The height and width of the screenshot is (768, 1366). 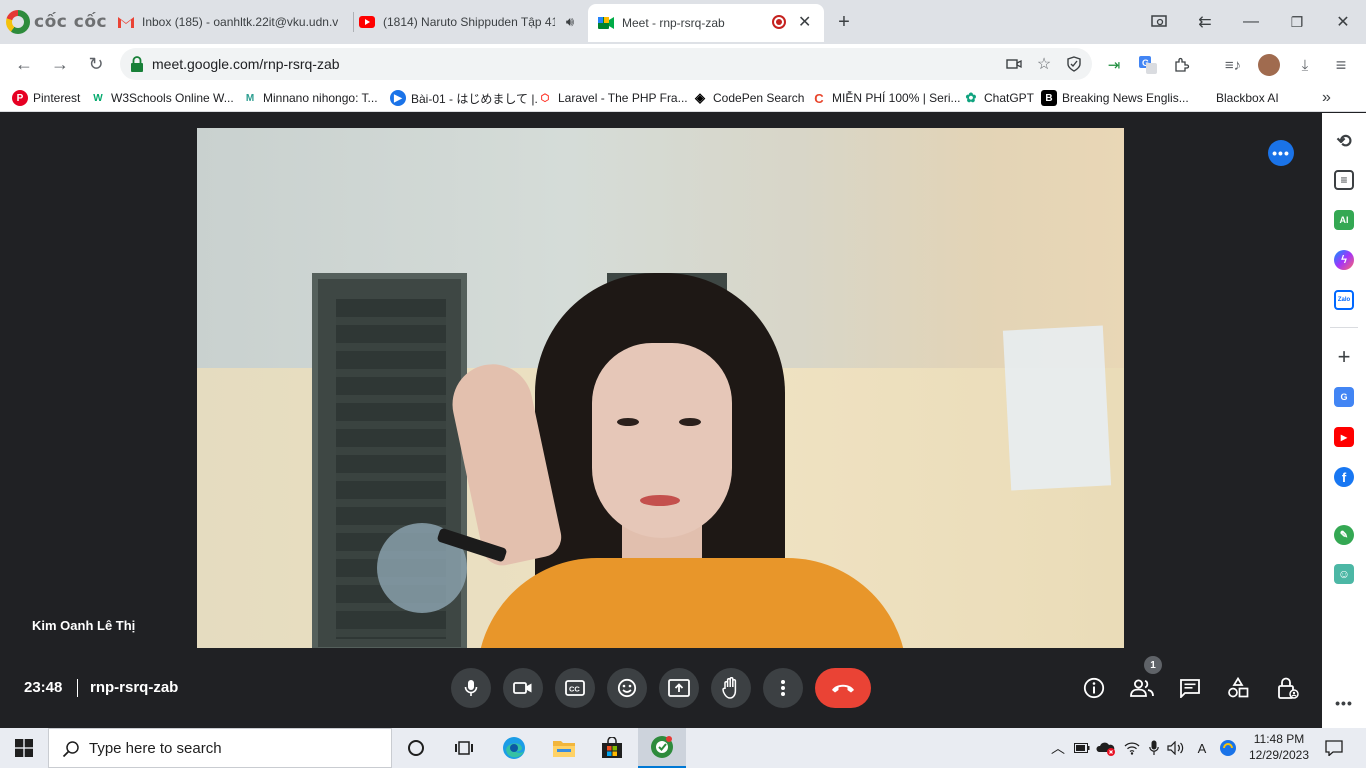 What do you see at coordinates (1082, 748) in the screenshot?
I see `battery-icon` at bounding box center [1082, 748].